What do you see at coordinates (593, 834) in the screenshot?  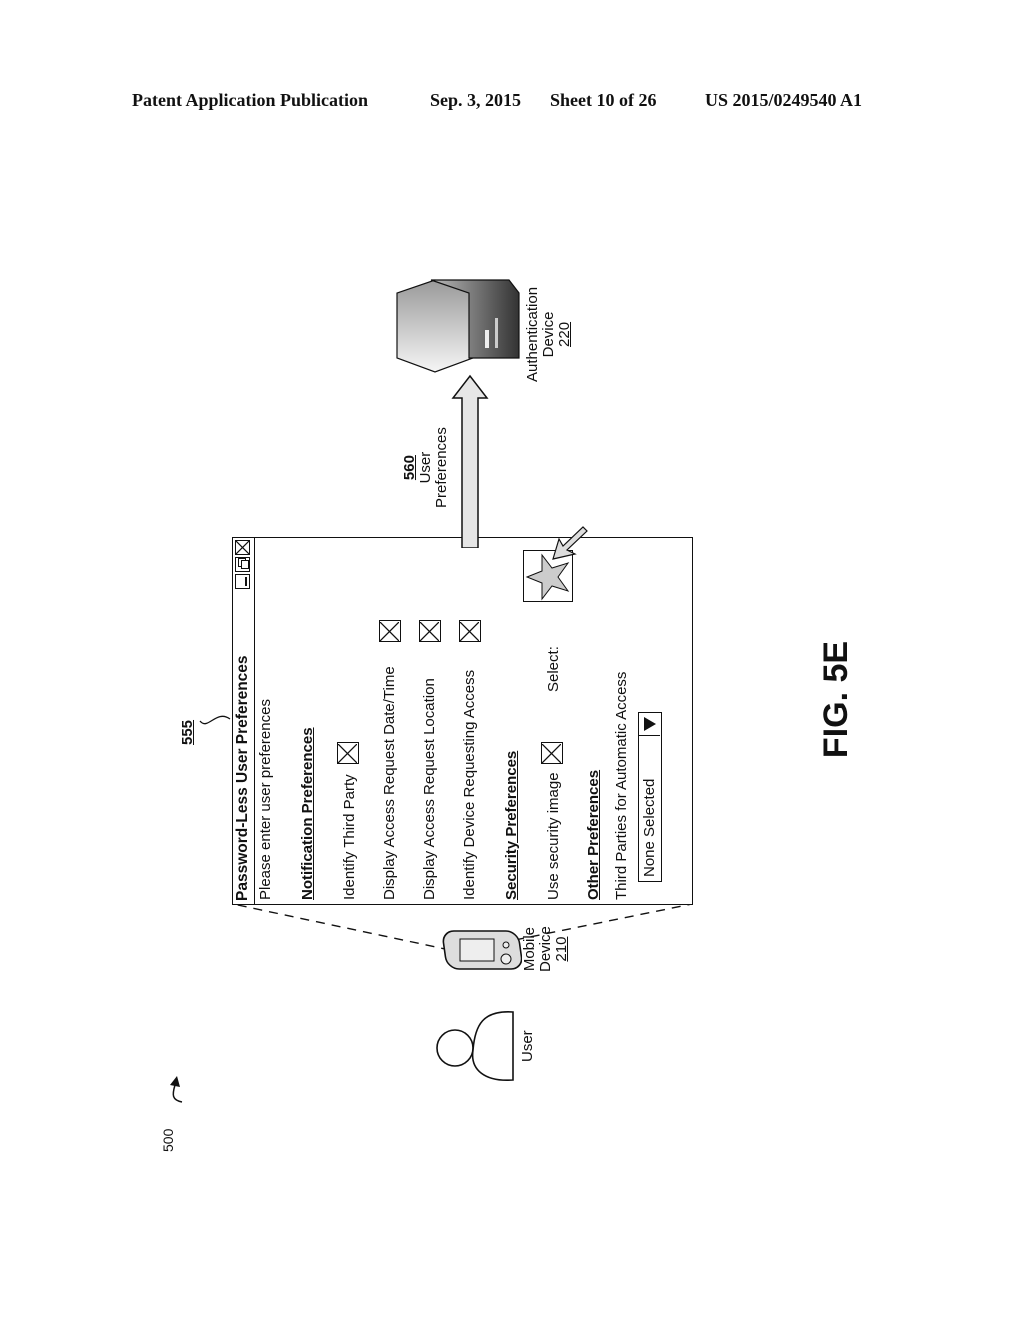 I see `other-preferences-heading: Other Preferences` at bounding box center [593, 834].